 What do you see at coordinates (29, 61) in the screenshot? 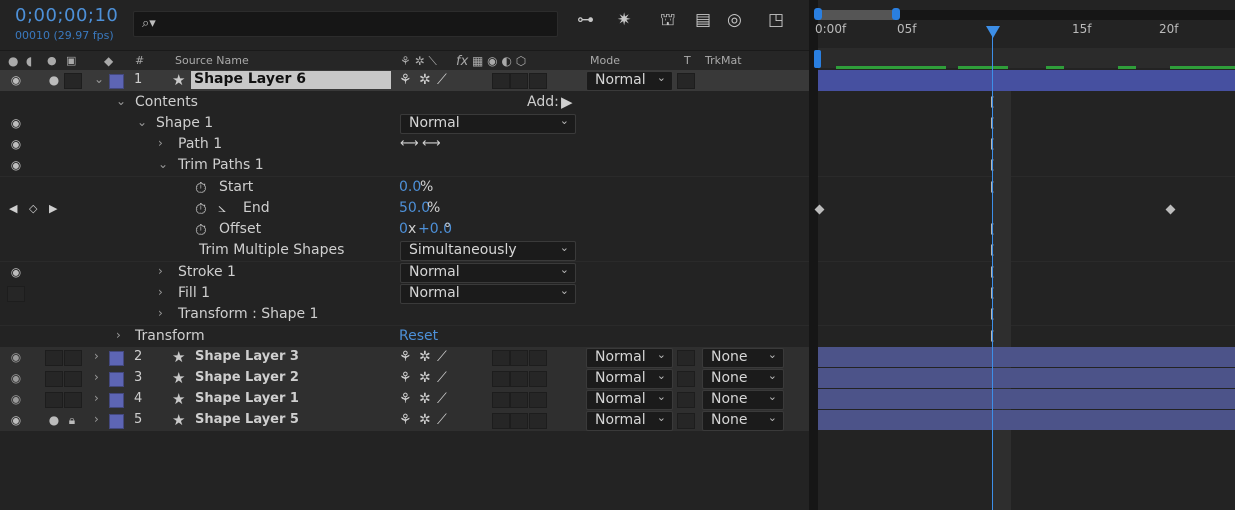
I see `audio-column-icon: ◖` at bounding box center [29, 61].